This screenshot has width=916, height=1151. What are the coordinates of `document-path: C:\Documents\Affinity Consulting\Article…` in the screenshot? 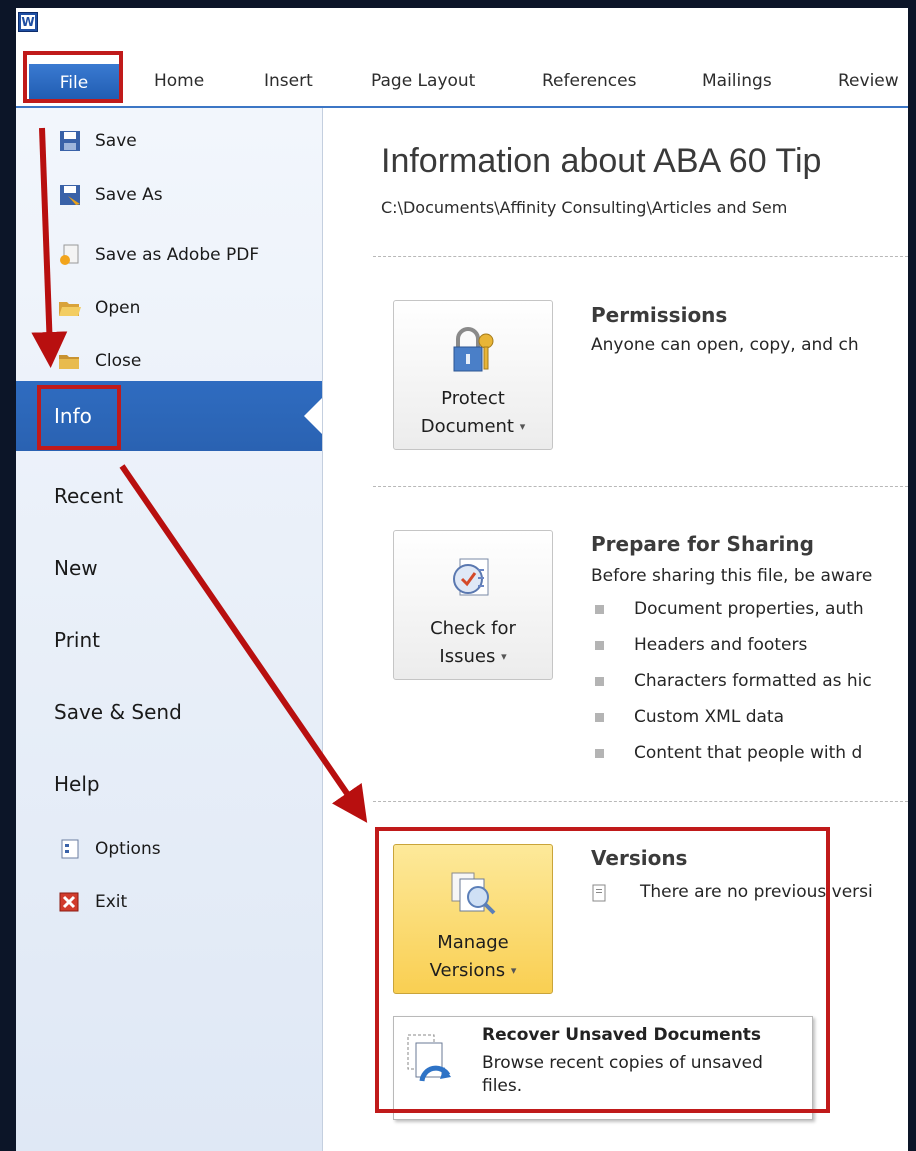 It's located at (584, 207).